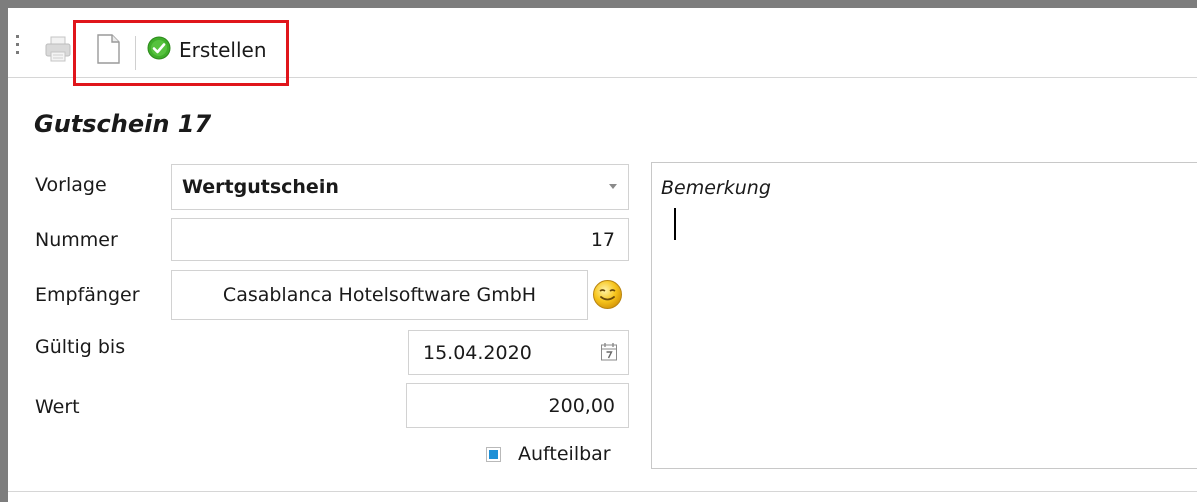 This screenshot has height=502, width=1197. What do you see at coordinates (80, 347) in the screenshot?
I see `gueltig-label: Gültig bis` at bounding box center [80, 347].